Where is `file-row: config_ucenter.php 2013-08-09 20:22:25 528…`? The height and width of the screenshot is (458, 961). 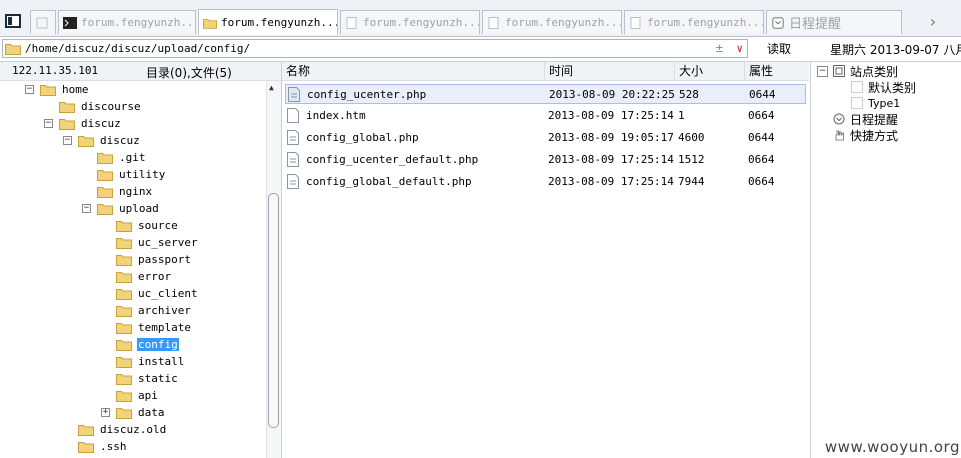
file-row: config_ucenter.php 2013-08-09 20:22:25 528… is located at coordinates (545, 94).